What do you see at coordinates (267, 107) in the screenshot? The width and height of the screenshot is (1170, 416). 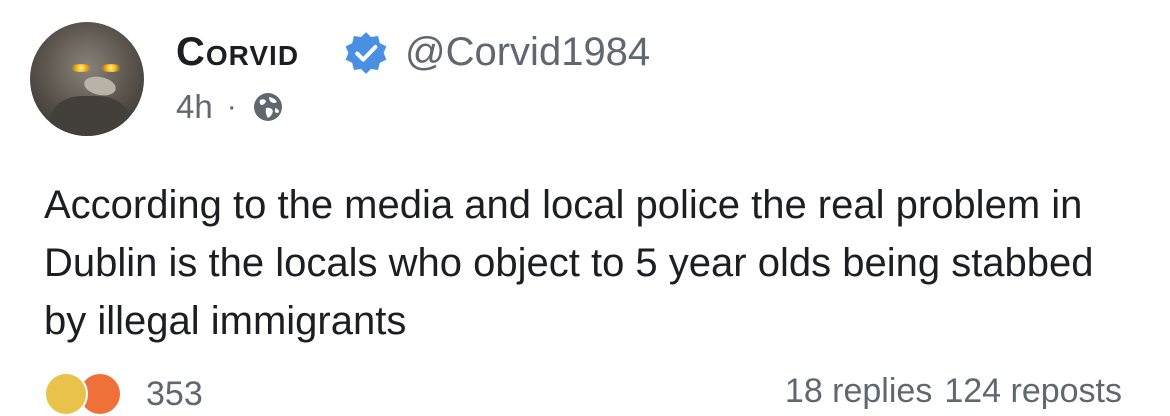 I see `globe-icon` at bounding box center [267, 107].